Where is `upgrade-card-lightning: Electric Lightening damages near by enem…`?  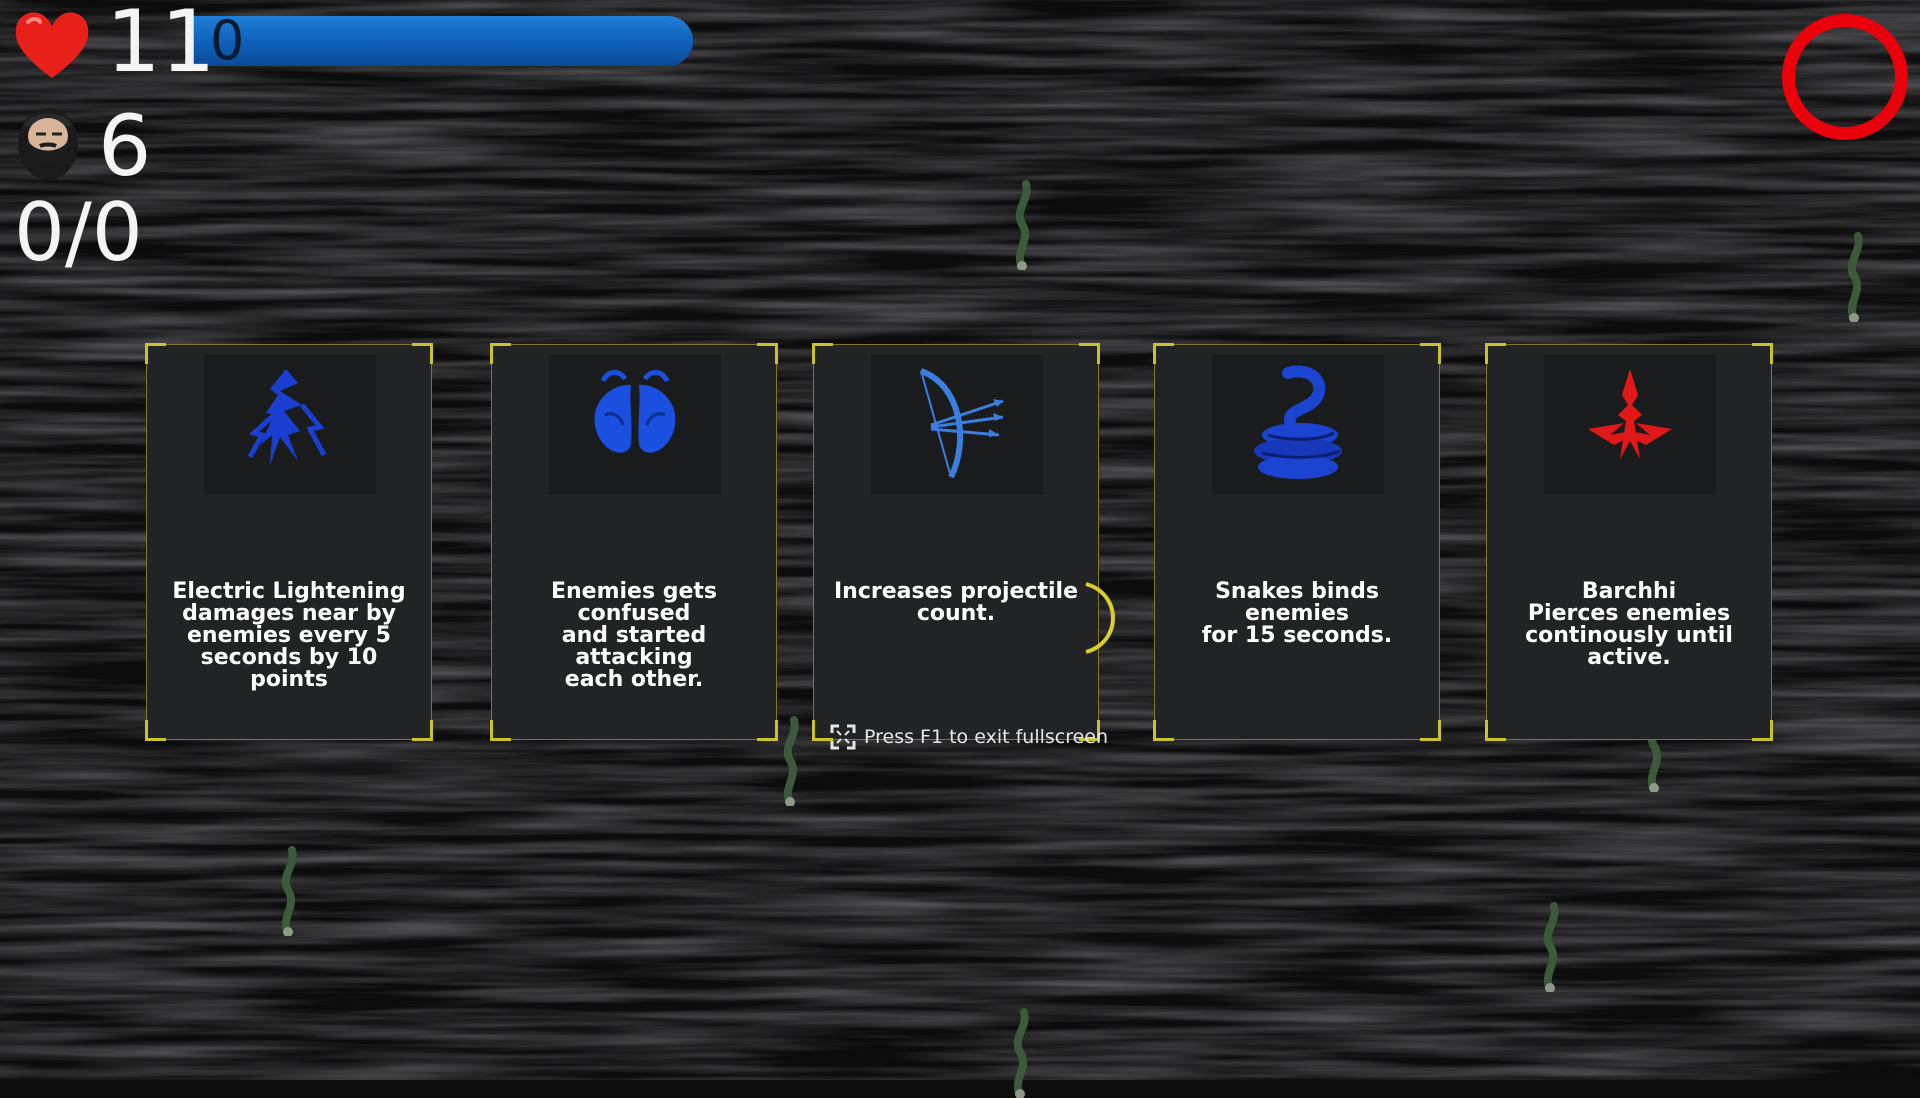 upgrade-card-lightning: Electric Lightening damages near by enem… is located at coordinates (289, 542).